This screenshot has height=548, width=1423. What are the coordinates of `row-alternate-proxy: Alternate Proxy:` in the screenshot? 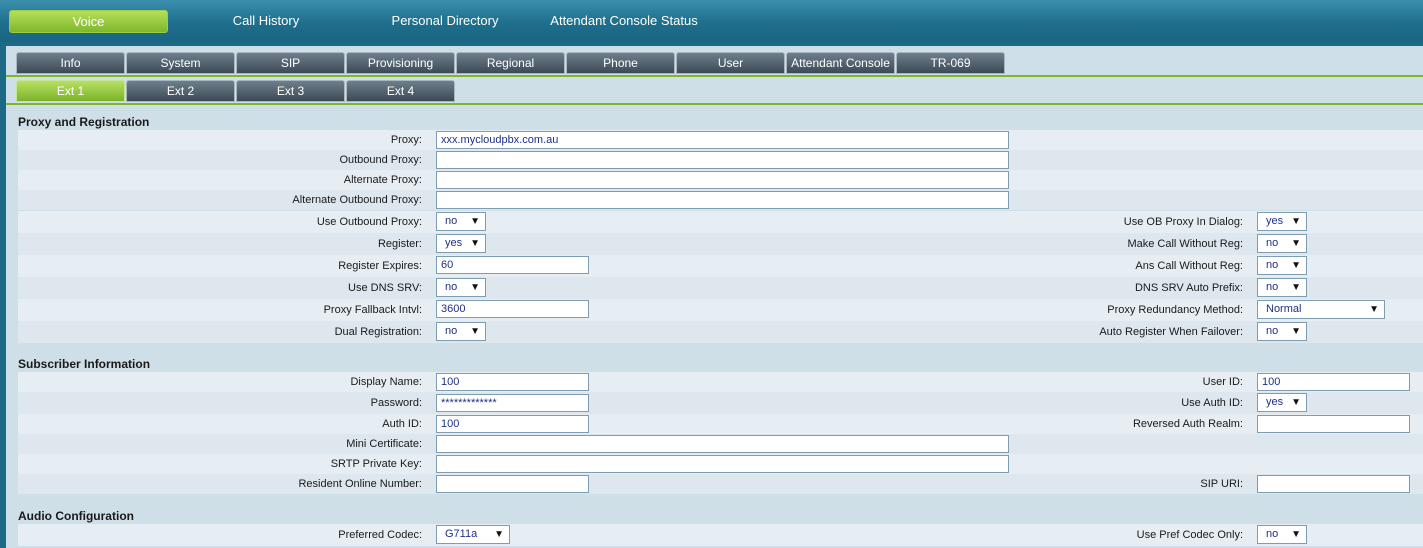 It's located at (720, 180).